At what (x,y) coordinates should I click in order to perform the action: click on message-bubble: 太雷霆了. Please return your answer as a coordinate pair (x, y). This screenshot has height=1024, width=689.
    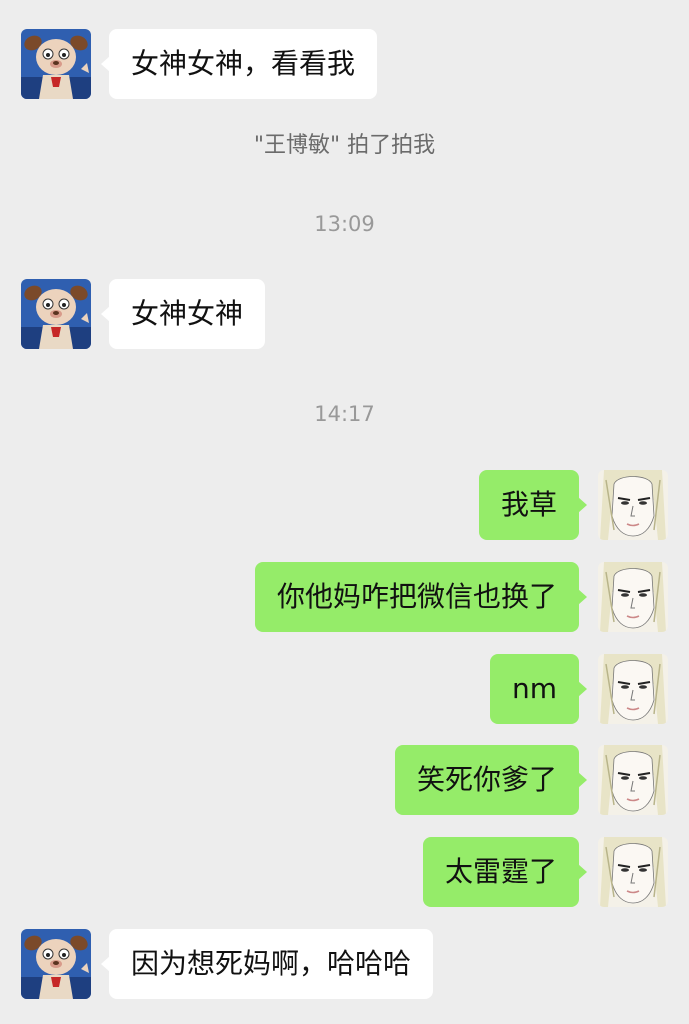
    Looking at the image, I should click on (505, 872).